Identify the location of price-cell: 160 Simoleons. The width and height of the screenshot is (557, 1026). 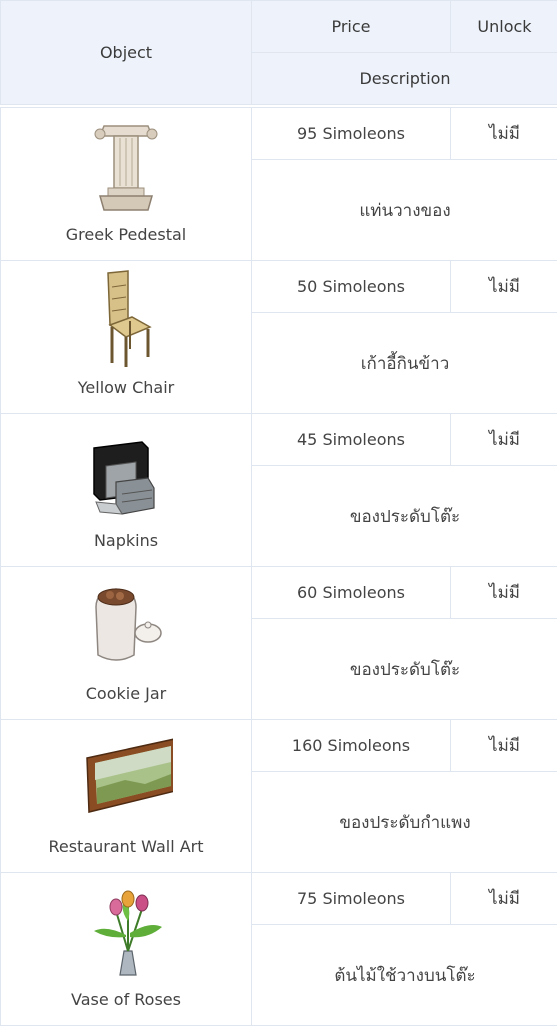
(351, 746).